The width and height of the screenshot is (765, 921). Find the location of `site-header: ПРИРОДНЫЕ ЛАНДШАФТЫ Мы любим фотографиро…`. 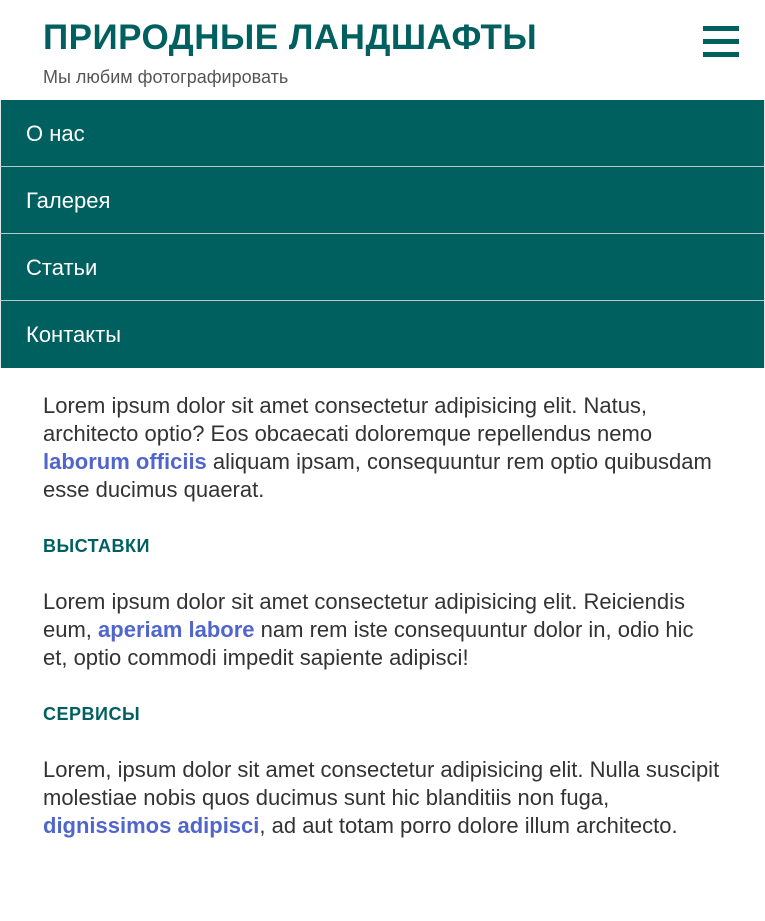

site-header: ПРИРОДНЫЕ ЛАНДШАФТЫ Мы любим фотографиро… is located at coordinates (382, 50).